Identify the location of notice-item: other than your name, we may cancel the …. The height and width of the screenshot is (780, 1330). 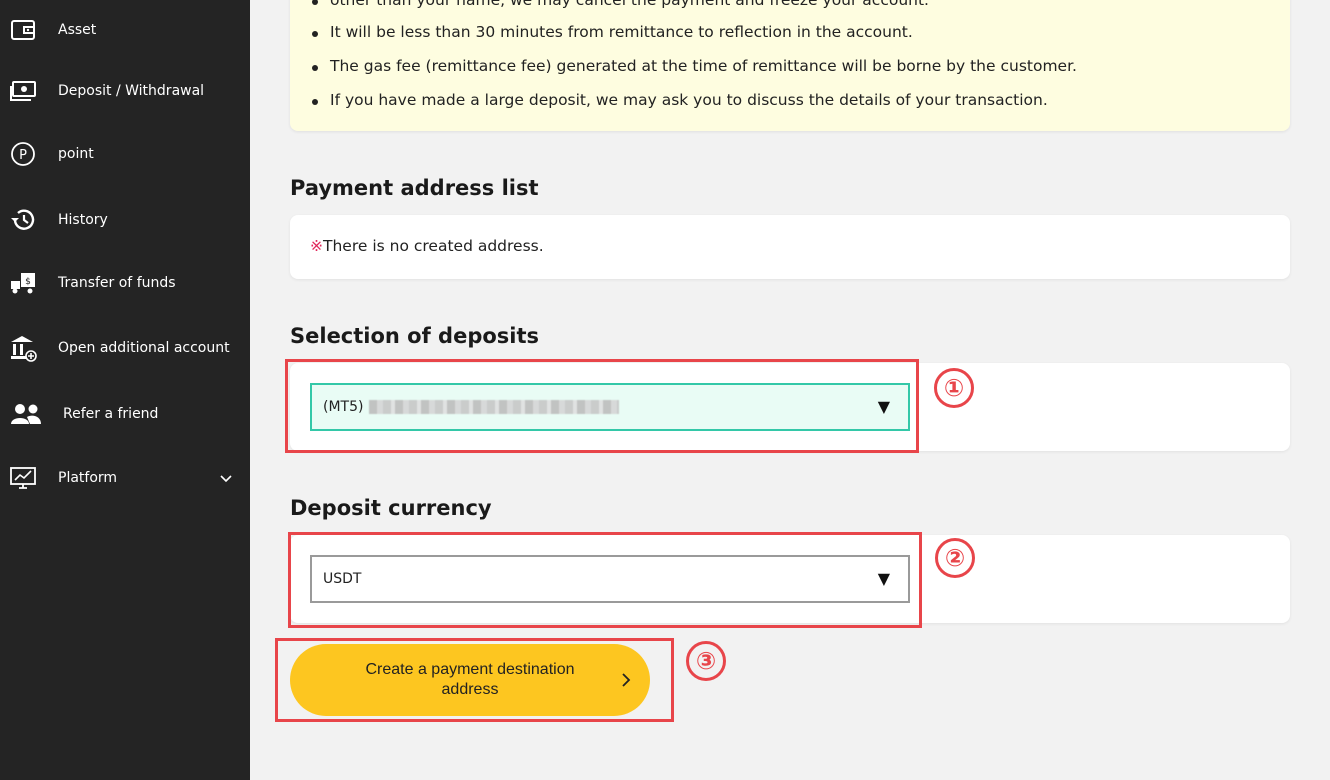
(620, 4).